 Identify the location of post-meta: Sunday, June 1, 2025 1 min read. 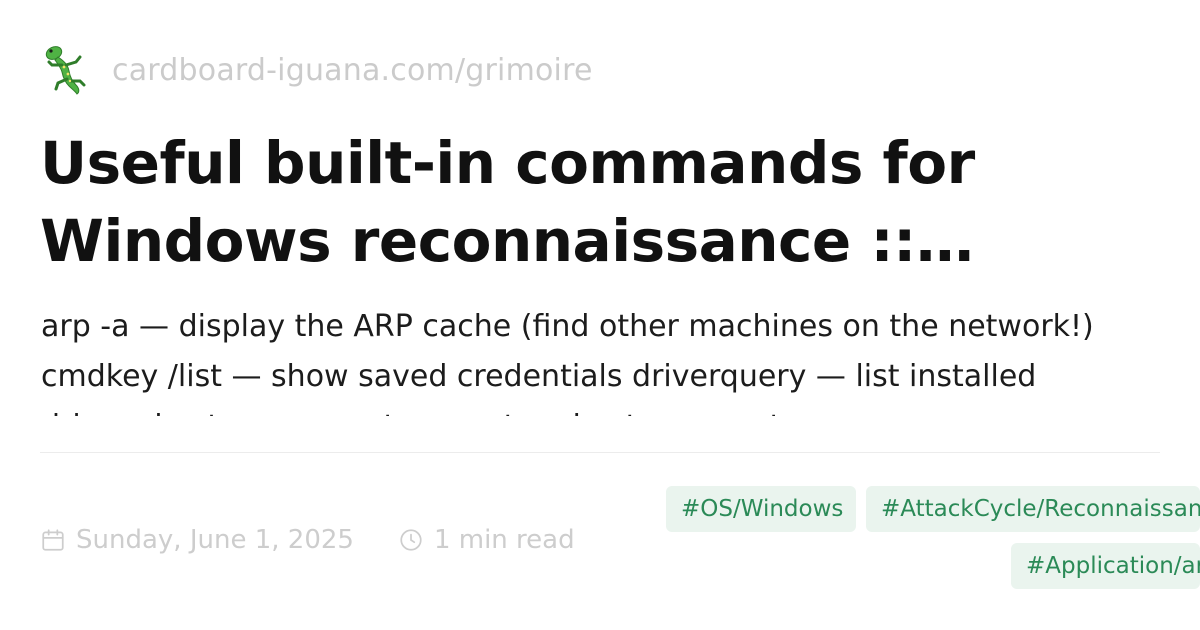
(307, 540).